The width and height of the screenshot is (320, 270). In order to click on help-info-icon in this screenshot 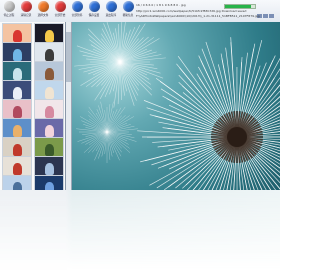, I will do `click(128, 6)`.